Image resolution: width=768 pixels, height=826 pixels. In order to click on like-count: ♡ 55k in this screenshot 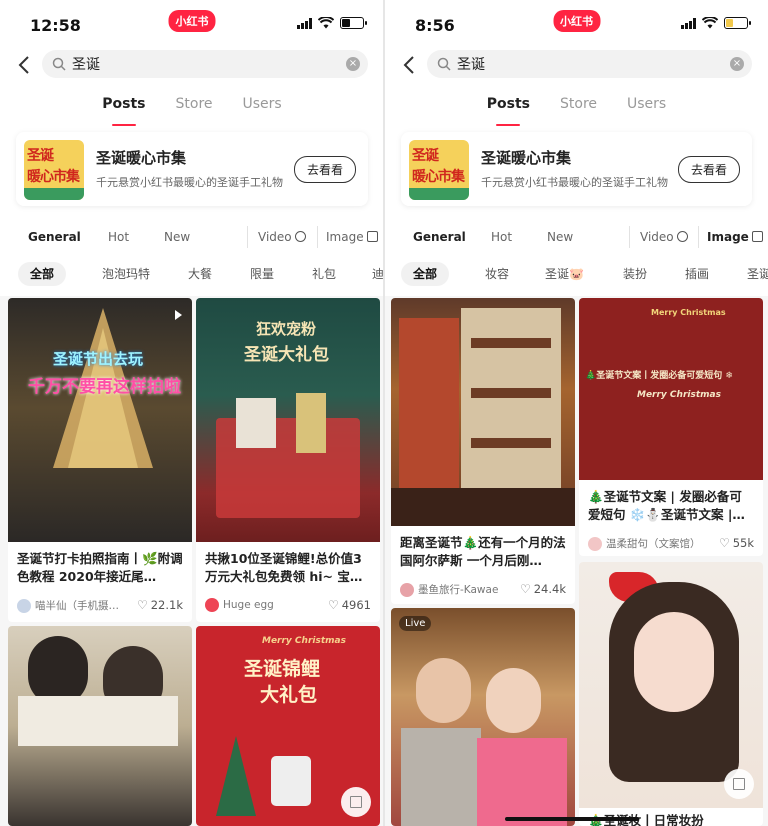, I will do `click(736, 543)`.